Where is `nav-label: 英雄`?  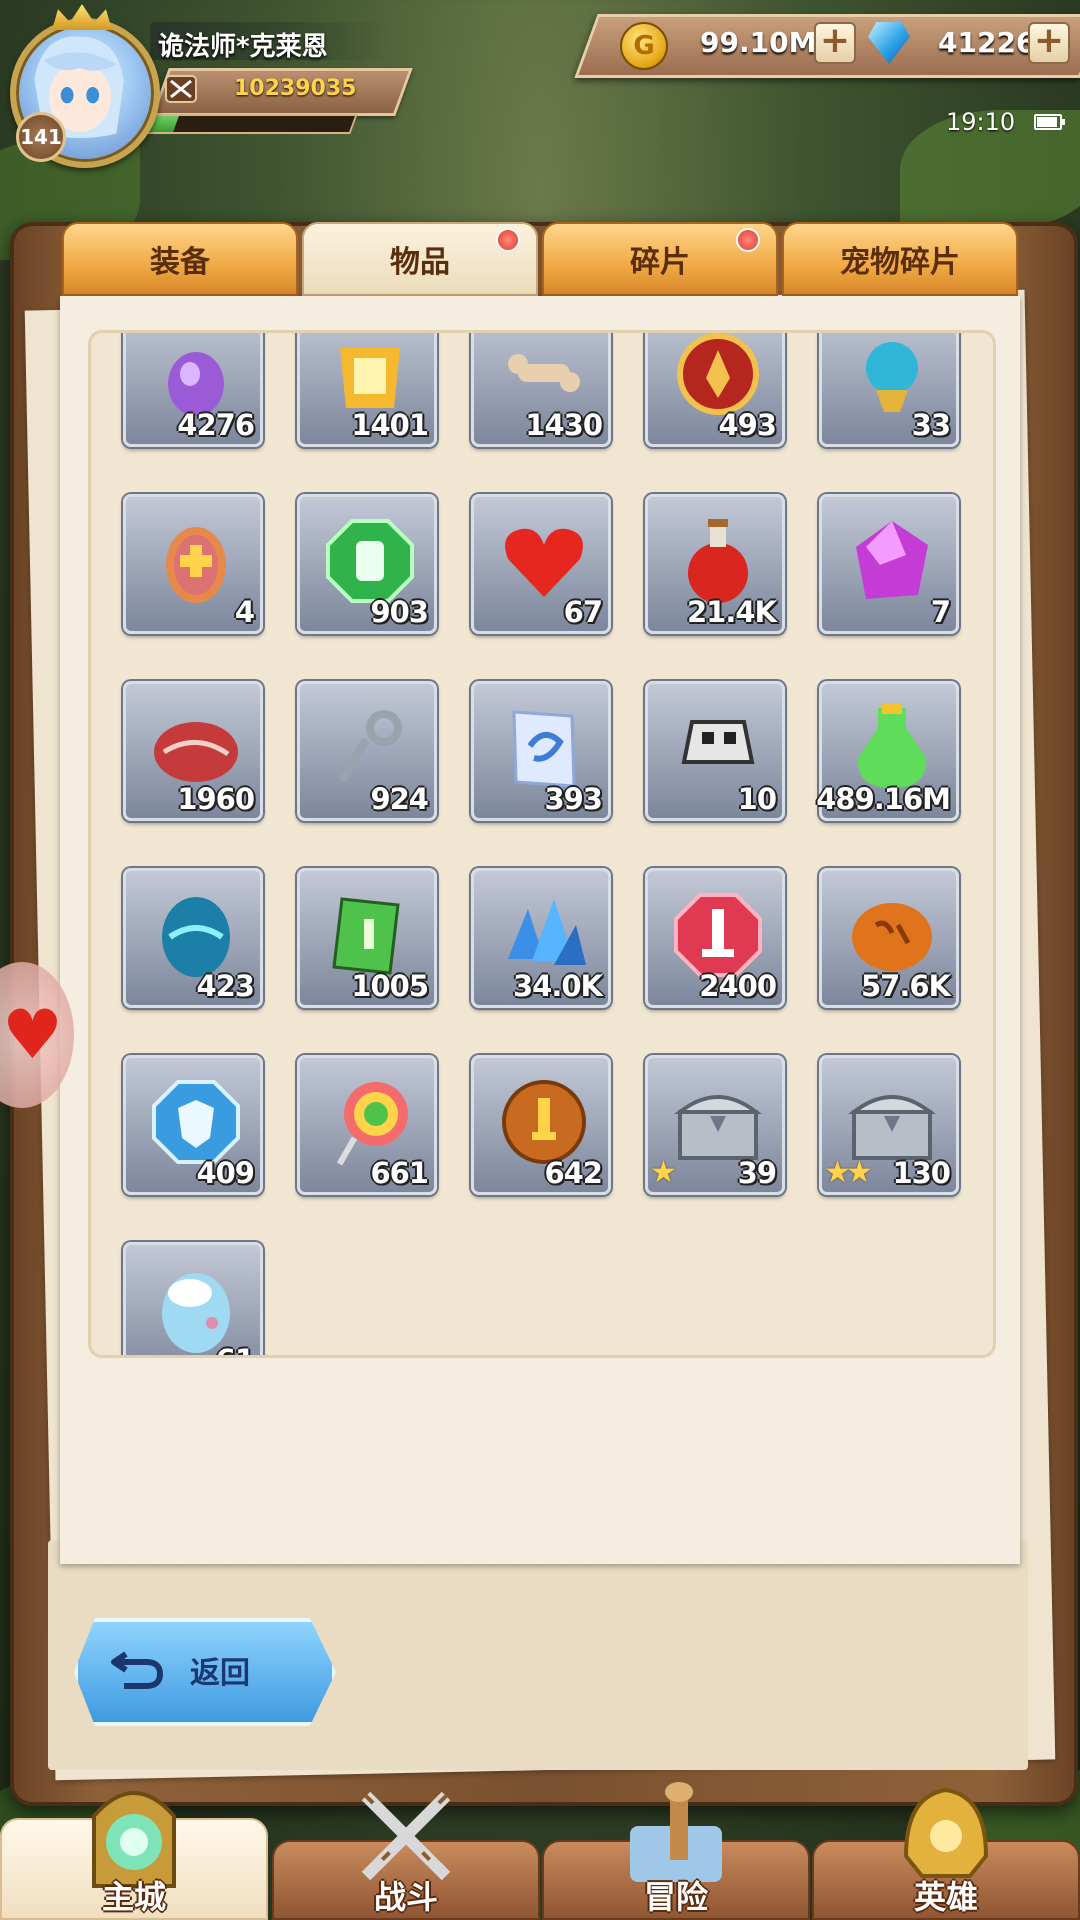 nav-label: 英雄 is located at coordinates (945, 1897).